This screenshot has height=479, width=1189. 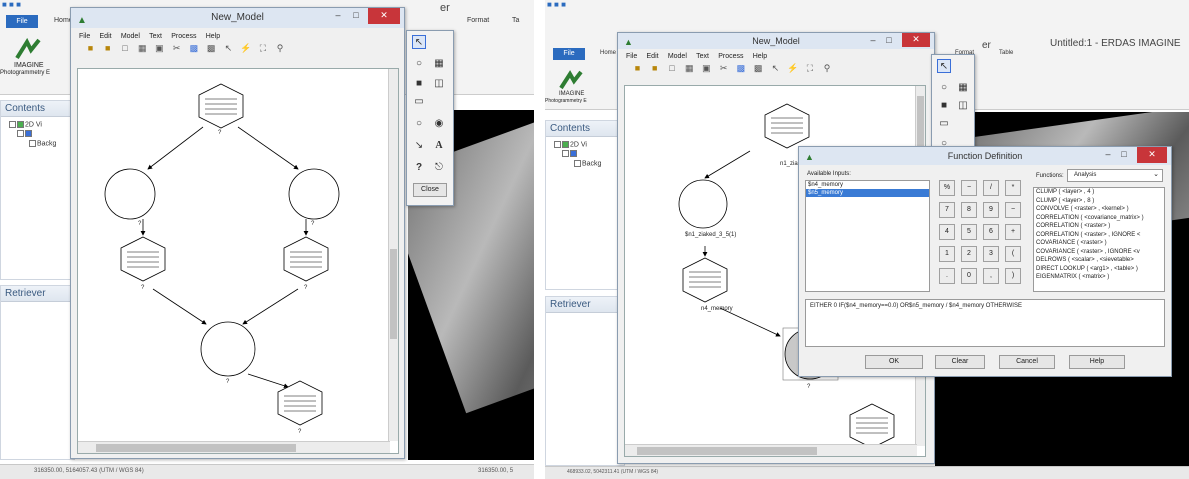 I want to click on folder-icon: ■, so click(x=654, y=68).